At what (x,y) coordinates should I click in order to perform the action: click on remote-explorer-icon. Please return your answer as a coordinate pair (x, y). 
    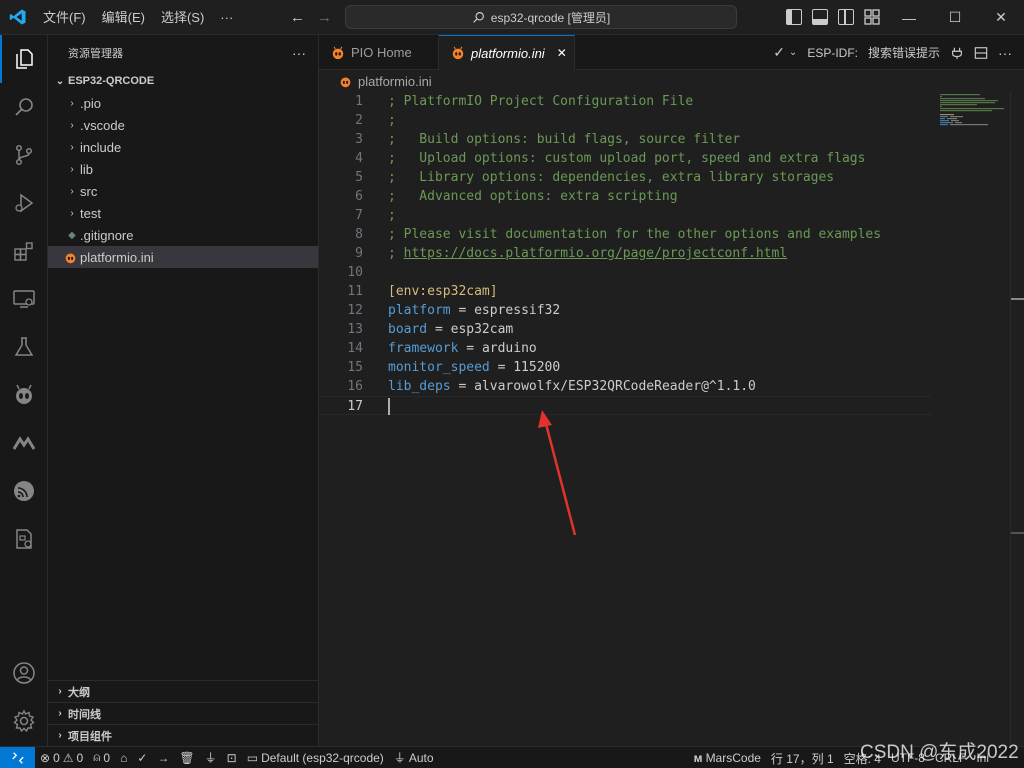
    Looking at the image, I should click on (24, 299).